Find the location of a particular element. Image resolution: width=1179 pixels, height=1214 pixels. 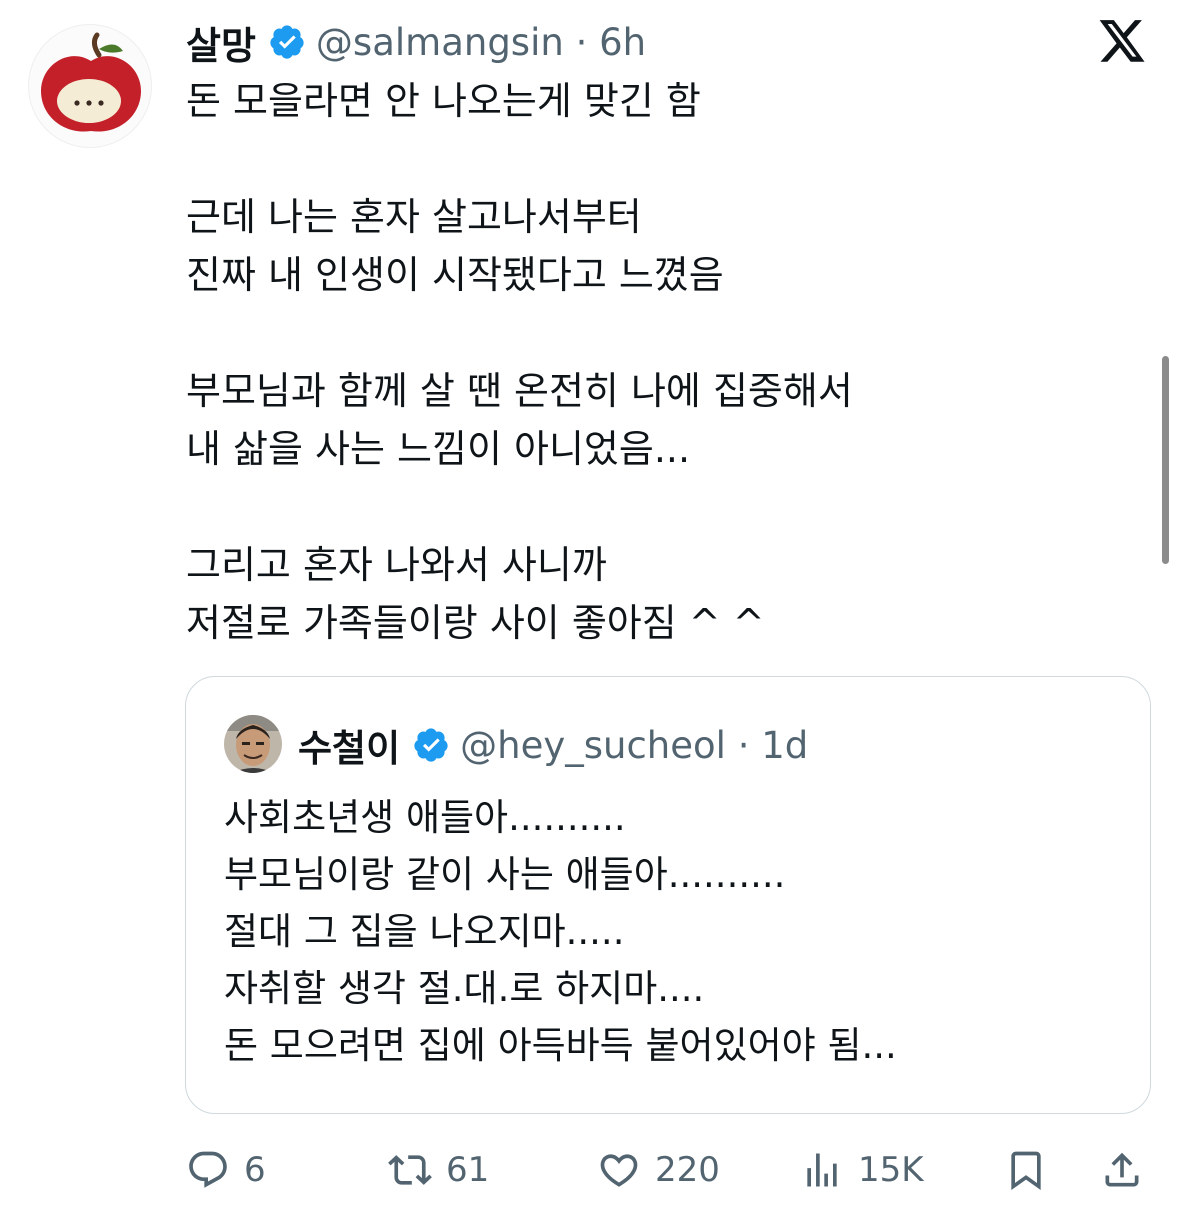

like-count: 220 is located at coordinates (687, 1170).